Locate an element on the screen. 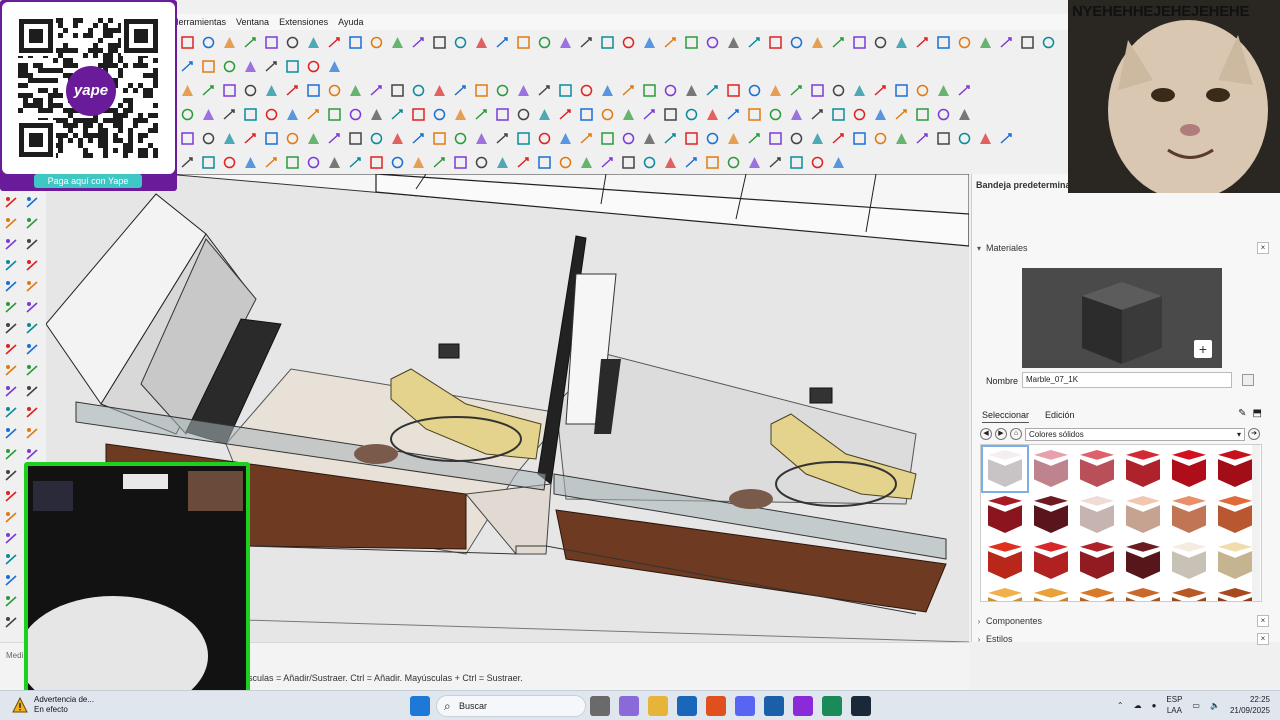  library-select: Colores sólidos is located at coordinates (1135, 434).